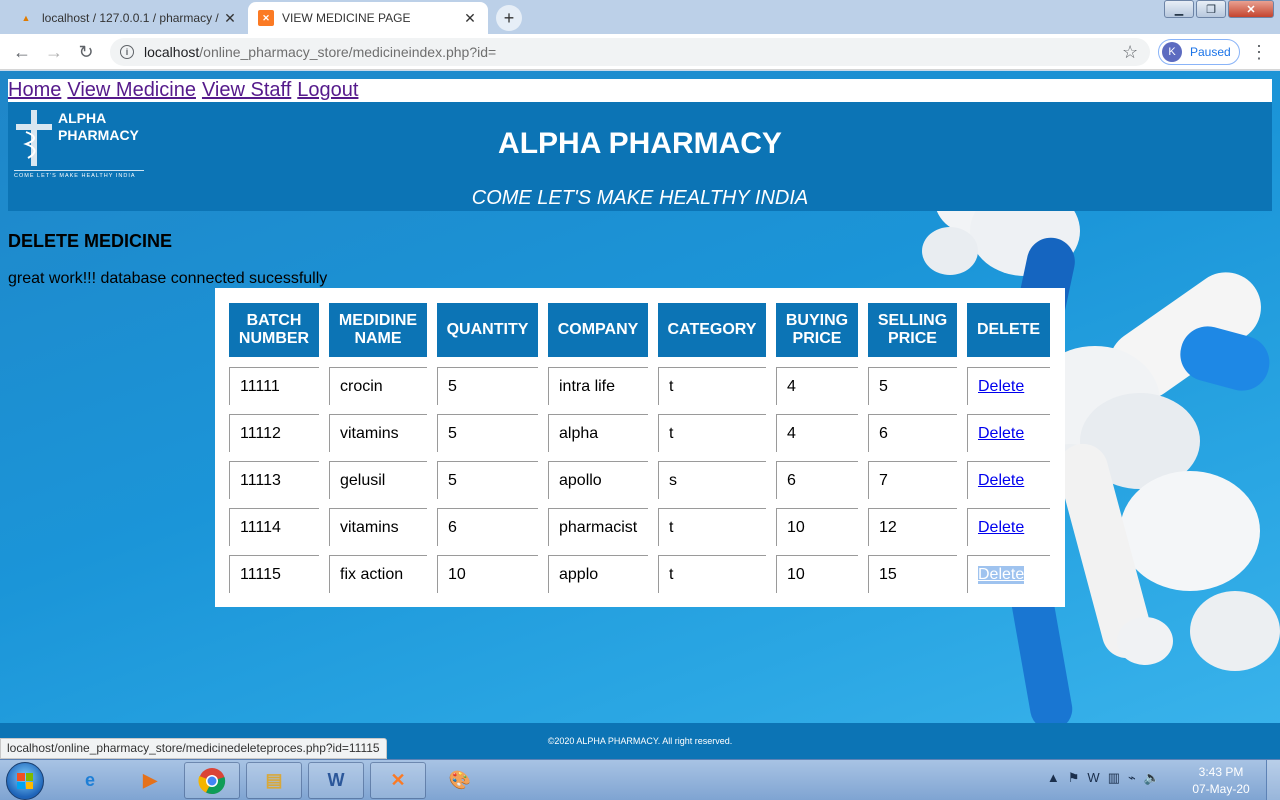 The image size is (1280, 800). What do you see at coordinates (86, 52) in the screenshot?
I see `reload-icon: ↻` at bounding box center [86, 52].